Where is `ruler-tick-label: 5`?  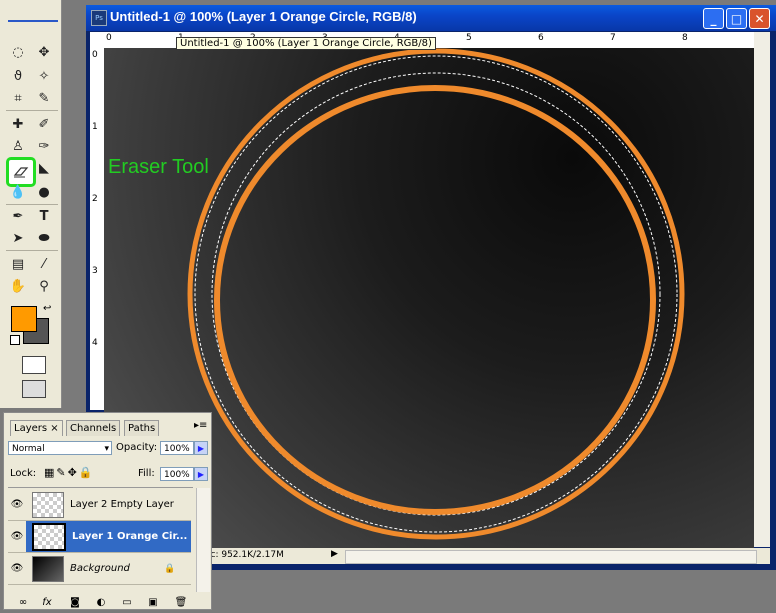
ruler-tick-label: 5 is located at coordinates (469, 38).